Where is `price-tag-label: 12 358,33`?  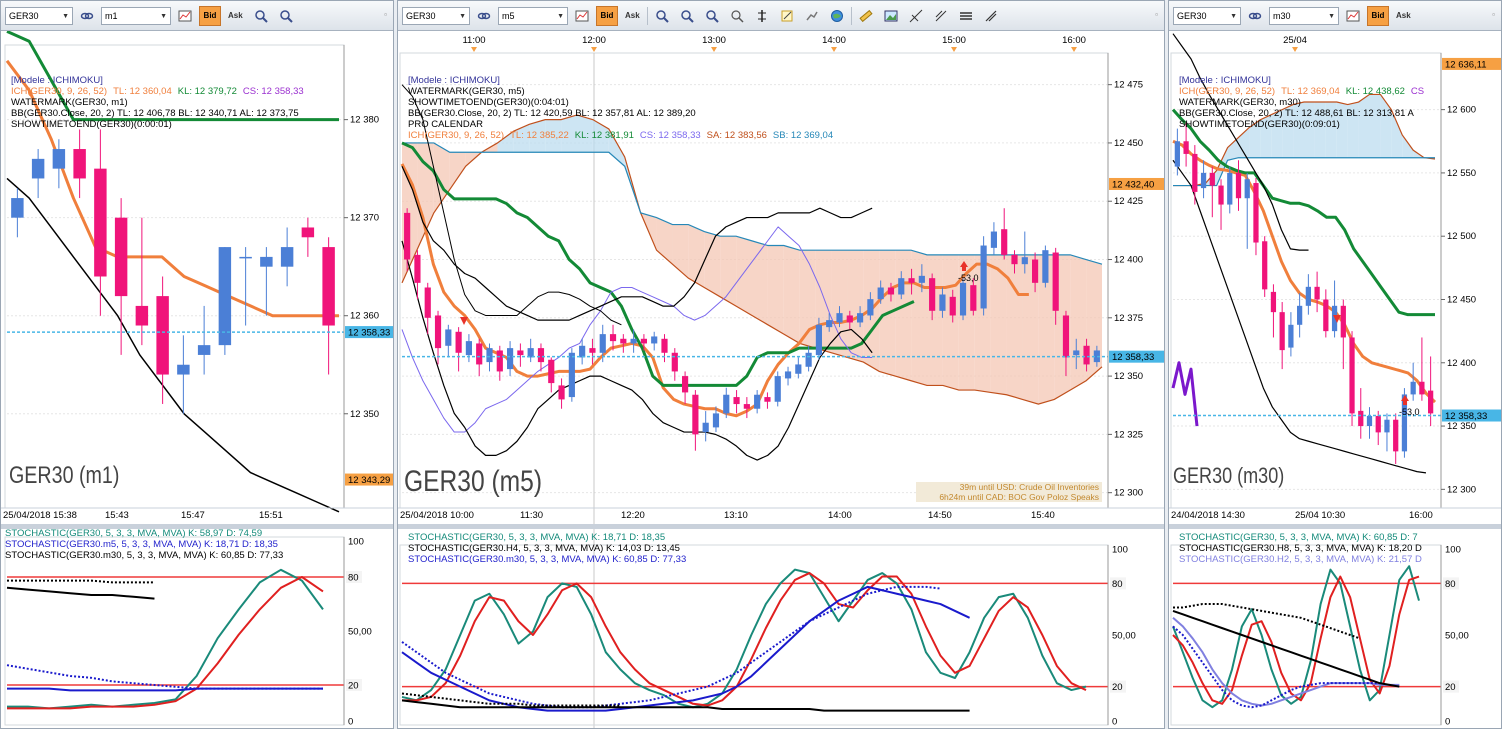
price-tag-label: 12 358,33 is located at coordinates (369, 333).